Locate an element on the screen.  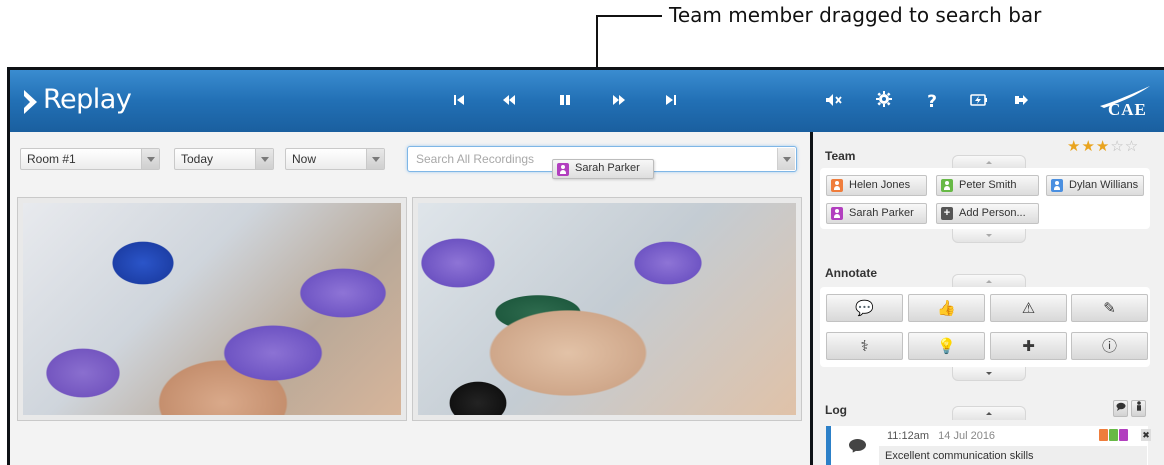
log-person-filter-button is located at coordinates (1138, 408).